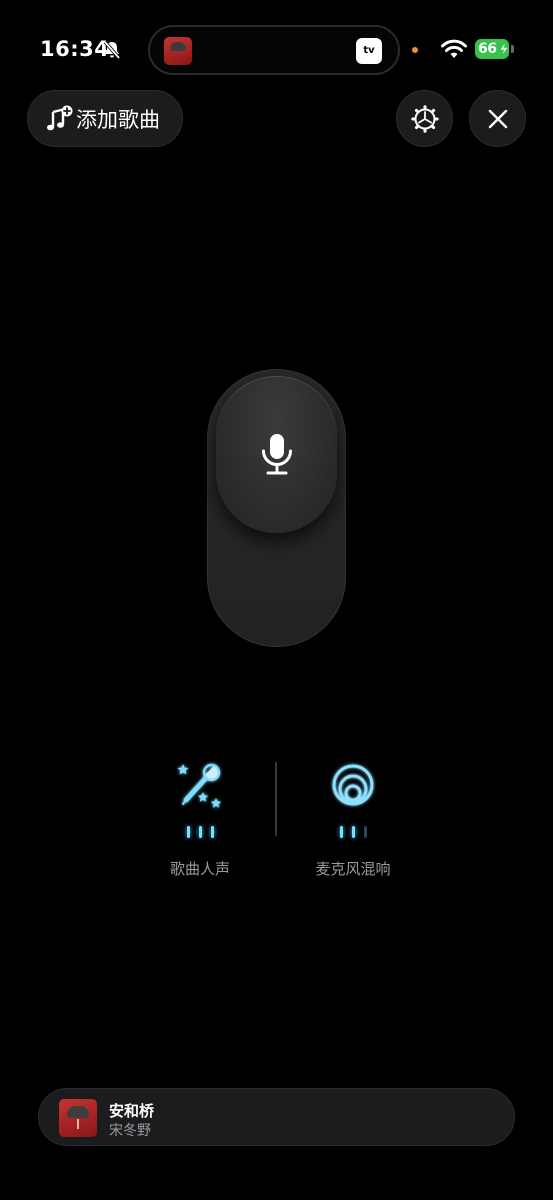 Image resolution: width=553 pixels, height=1200 pixels. What do you see at coordinates (353, 785) in the screenshot?
I see `concentric-rings-icon` at bounding box center [353, 785].